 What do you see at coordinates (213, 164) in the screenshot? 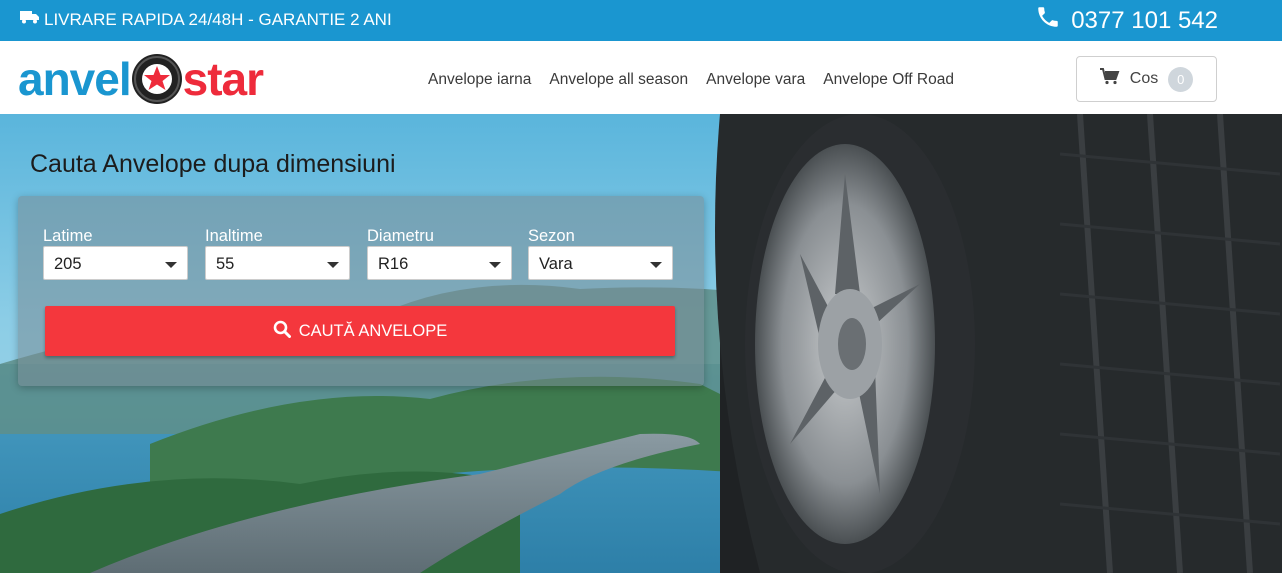
I see `hero-title: Cauta Anvelope dupa dimensiuni` at bounding box center [213, 164].